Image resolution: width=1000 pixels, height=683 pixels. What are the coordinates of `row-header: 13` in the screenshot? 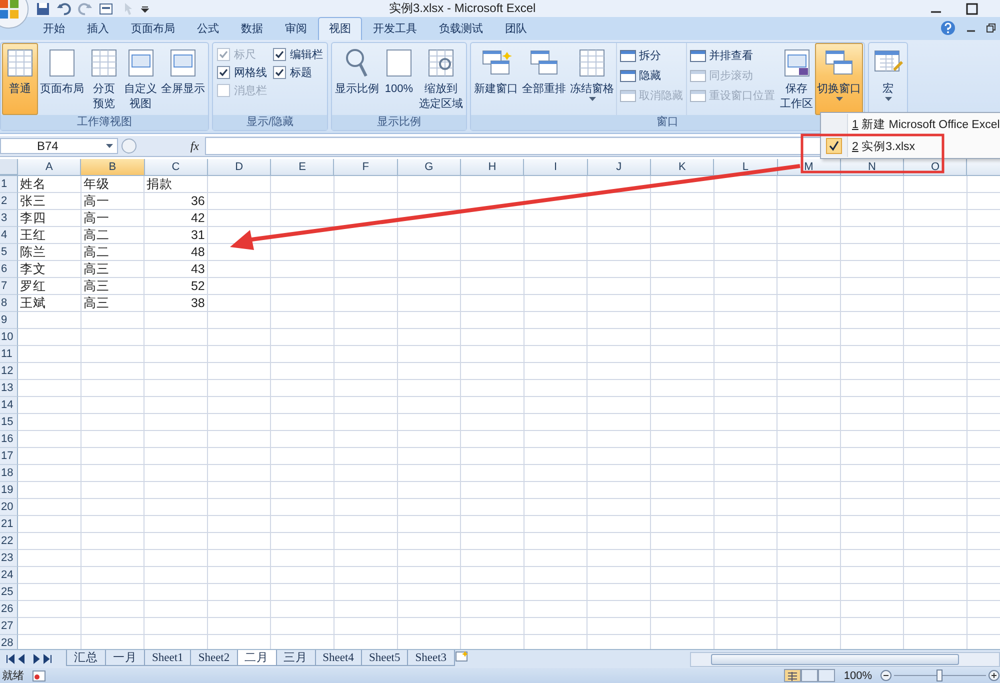 It's located at (9, 388).